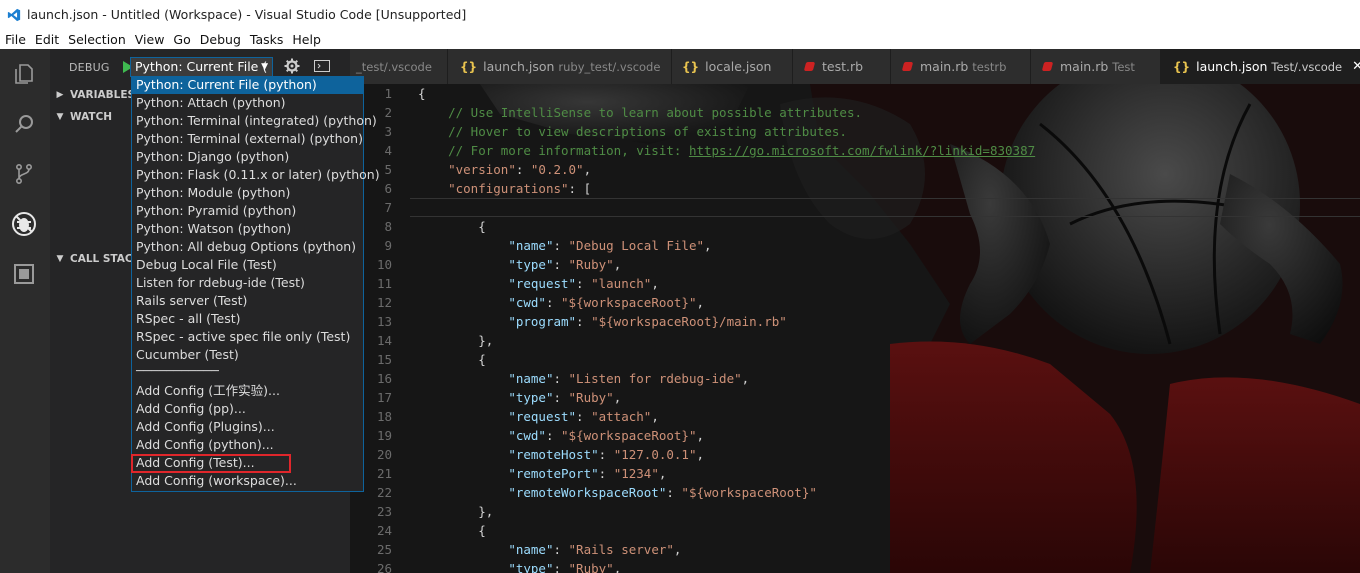 This screenshot has width=1360, height=573. What do you see at coordinates (24, 124) in the screenshot?
I see `search-icon` at bounding box center [24, 124].